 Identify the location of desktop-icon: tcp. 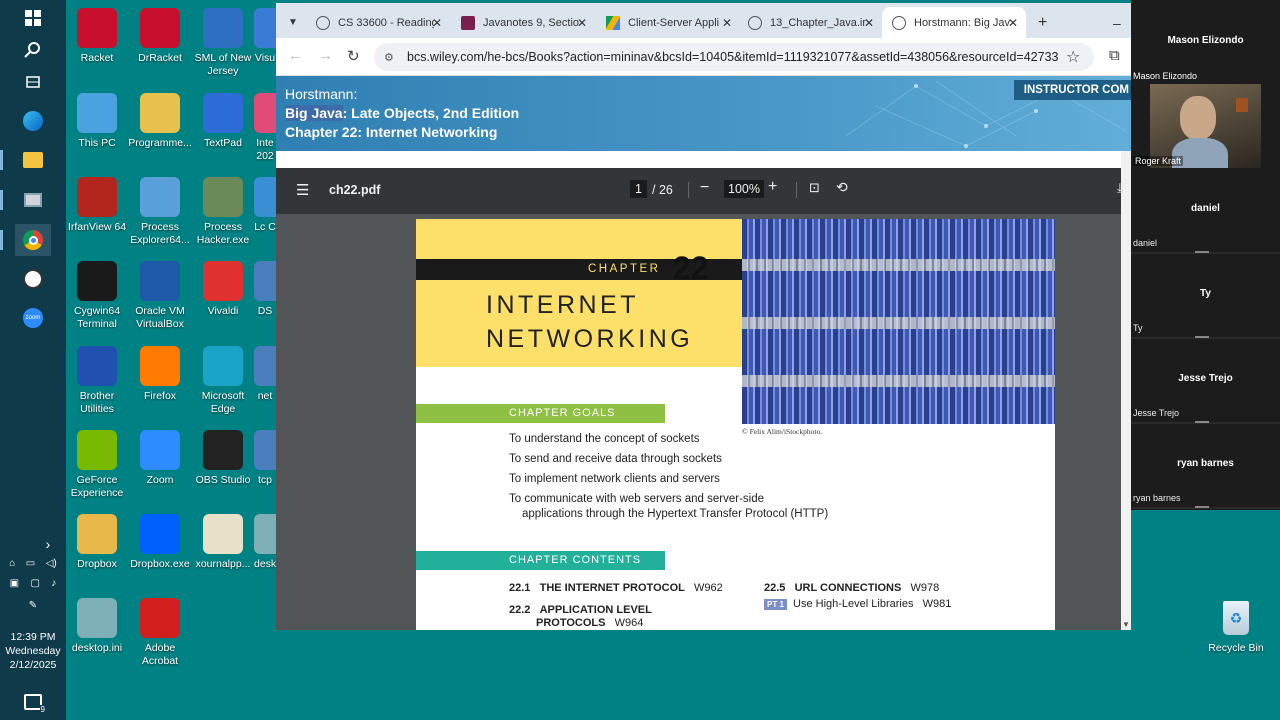
(265, 458).